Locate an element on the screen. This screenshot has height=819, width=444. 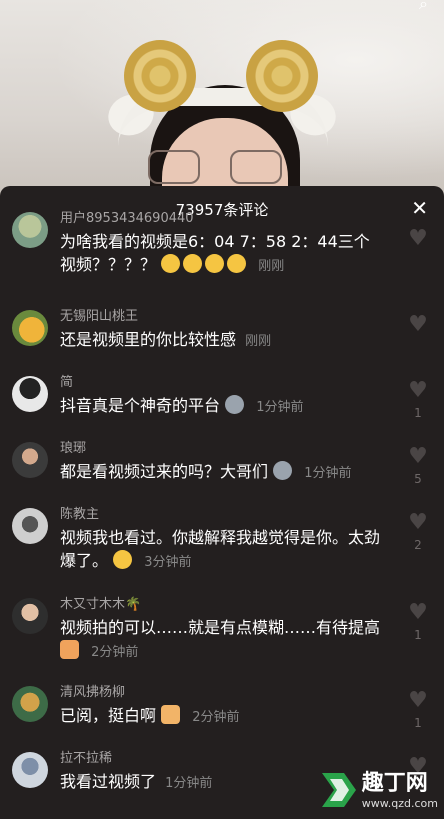
comment-time: 3分钟前 is located at coordinates (168, 562).